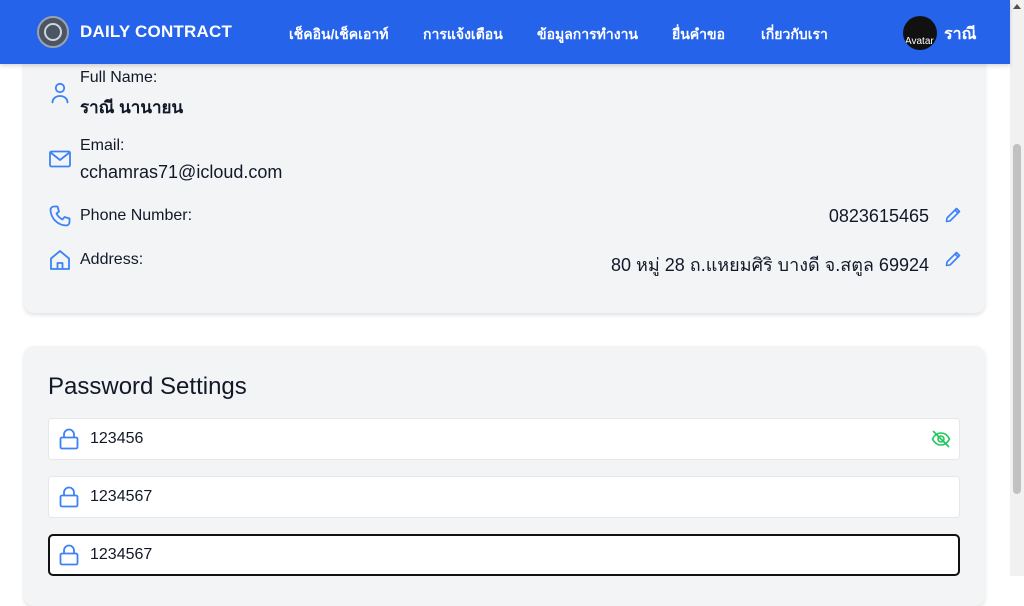  What do you see at coordinates (136, 215) in the screenshot?
I see `phone-label: Phone Number:` at bounding box center [136, 215].